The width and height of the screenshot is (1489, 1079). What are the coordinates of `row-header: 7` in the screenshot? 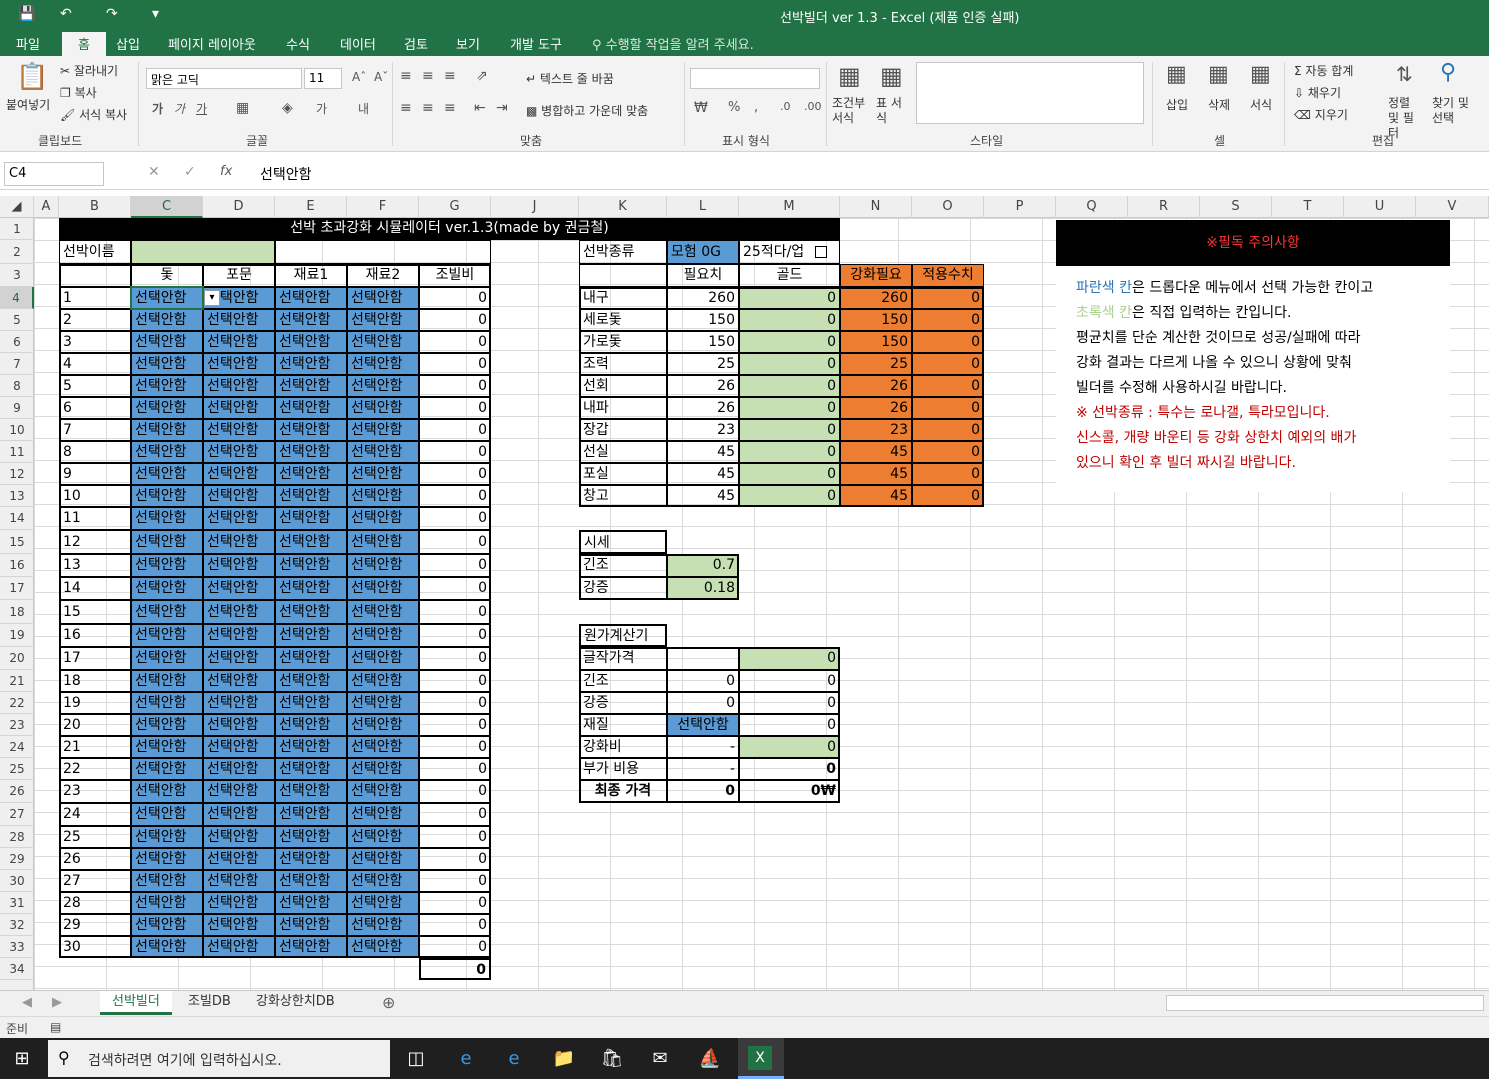 It's located at (17, 364).